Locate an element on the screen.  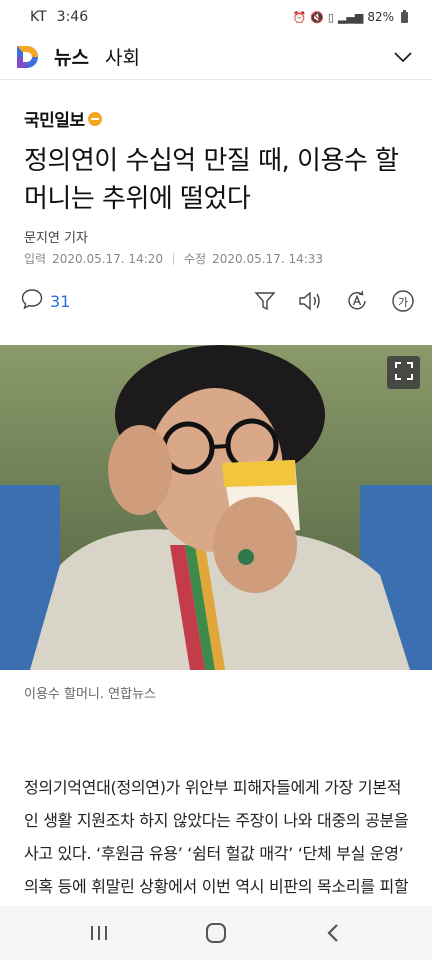
font-size-icon: 가 is located at coordinates (403, 301).